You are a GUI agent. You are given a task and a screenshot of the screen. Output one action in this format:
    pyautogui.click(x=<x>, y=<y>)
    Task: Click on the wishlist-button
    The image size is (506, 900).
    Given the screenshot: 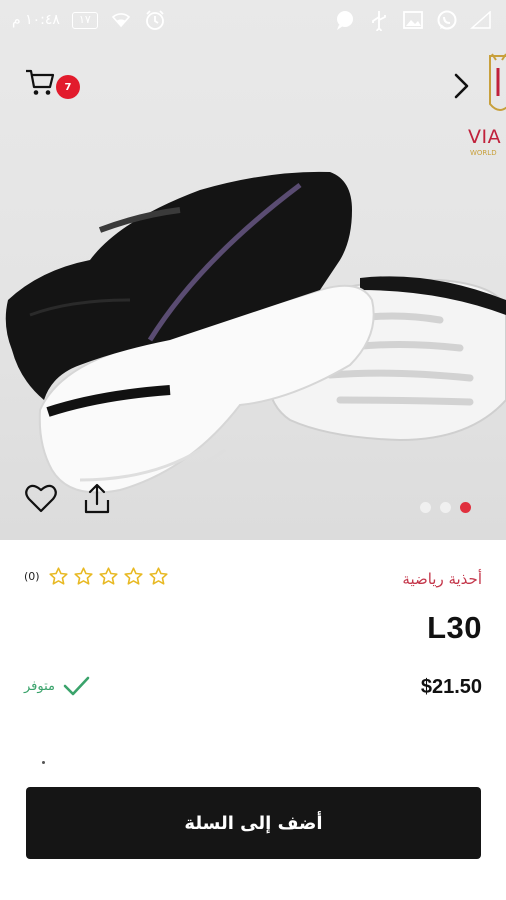 What is the action you would take?
    pyautogui.click(x=41, y=499)
    